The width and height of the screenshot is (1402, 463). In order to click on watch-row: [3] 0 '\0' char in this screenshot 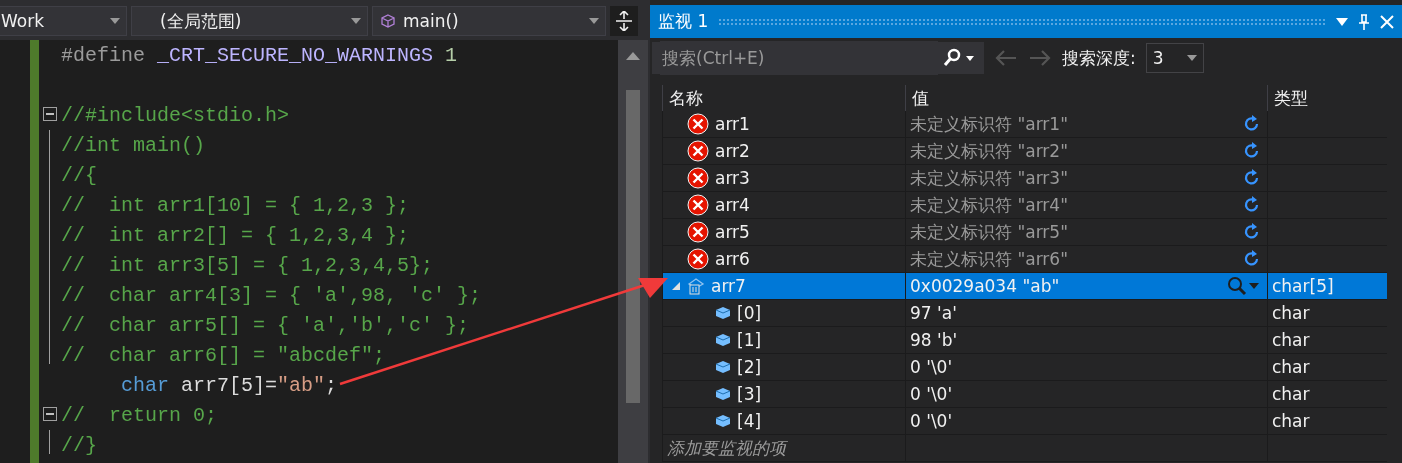, I will do `click(1024, 394)`.